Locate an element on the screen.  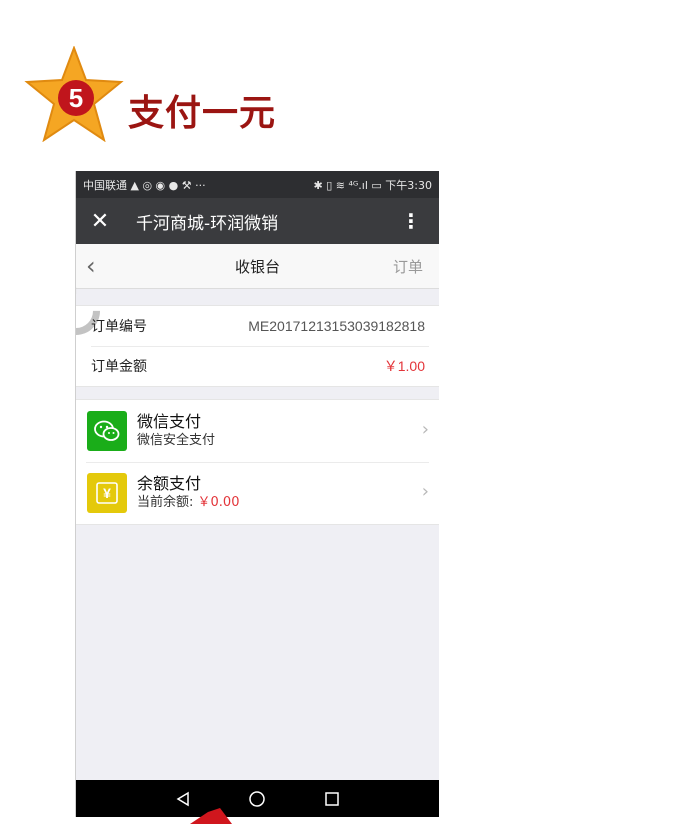
order-info: 订单编号 ME20171213153039182818 订单金额 ￥1.00 is located at coordinates (257, 346).